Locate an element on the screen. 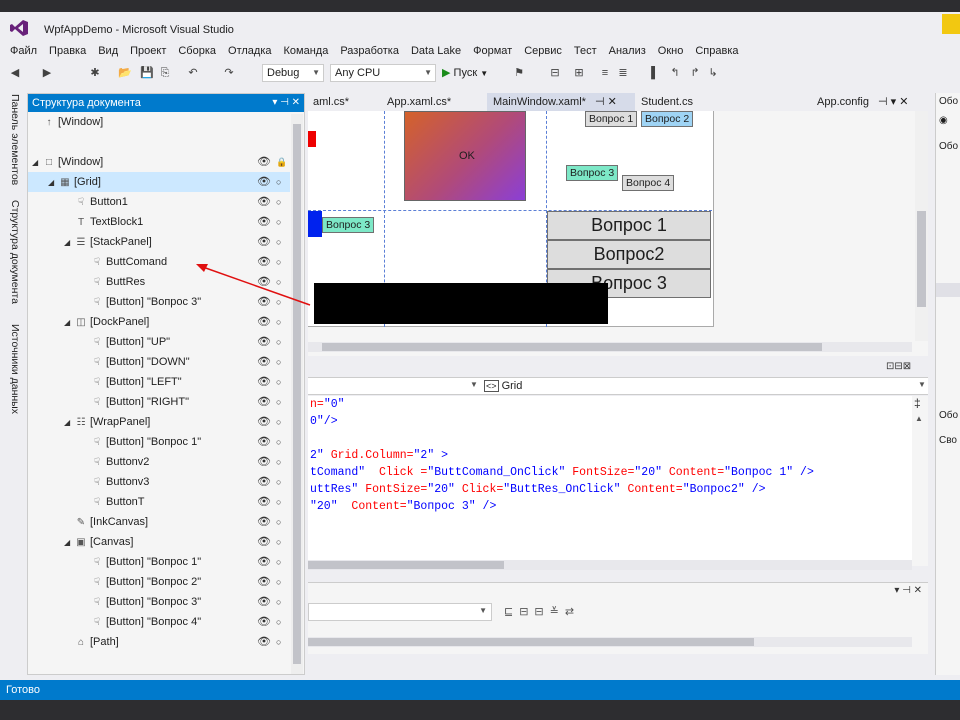  designer-vscroll is located at coordinates (921, 226).